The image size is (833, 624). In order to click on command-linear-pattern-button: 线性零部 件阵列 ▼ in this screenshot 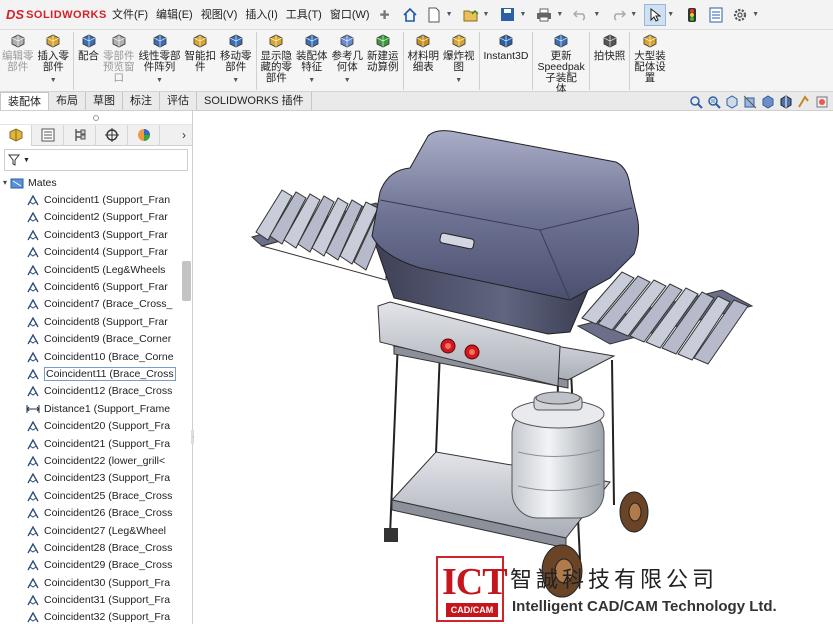, I will do `click(160, 58)`.